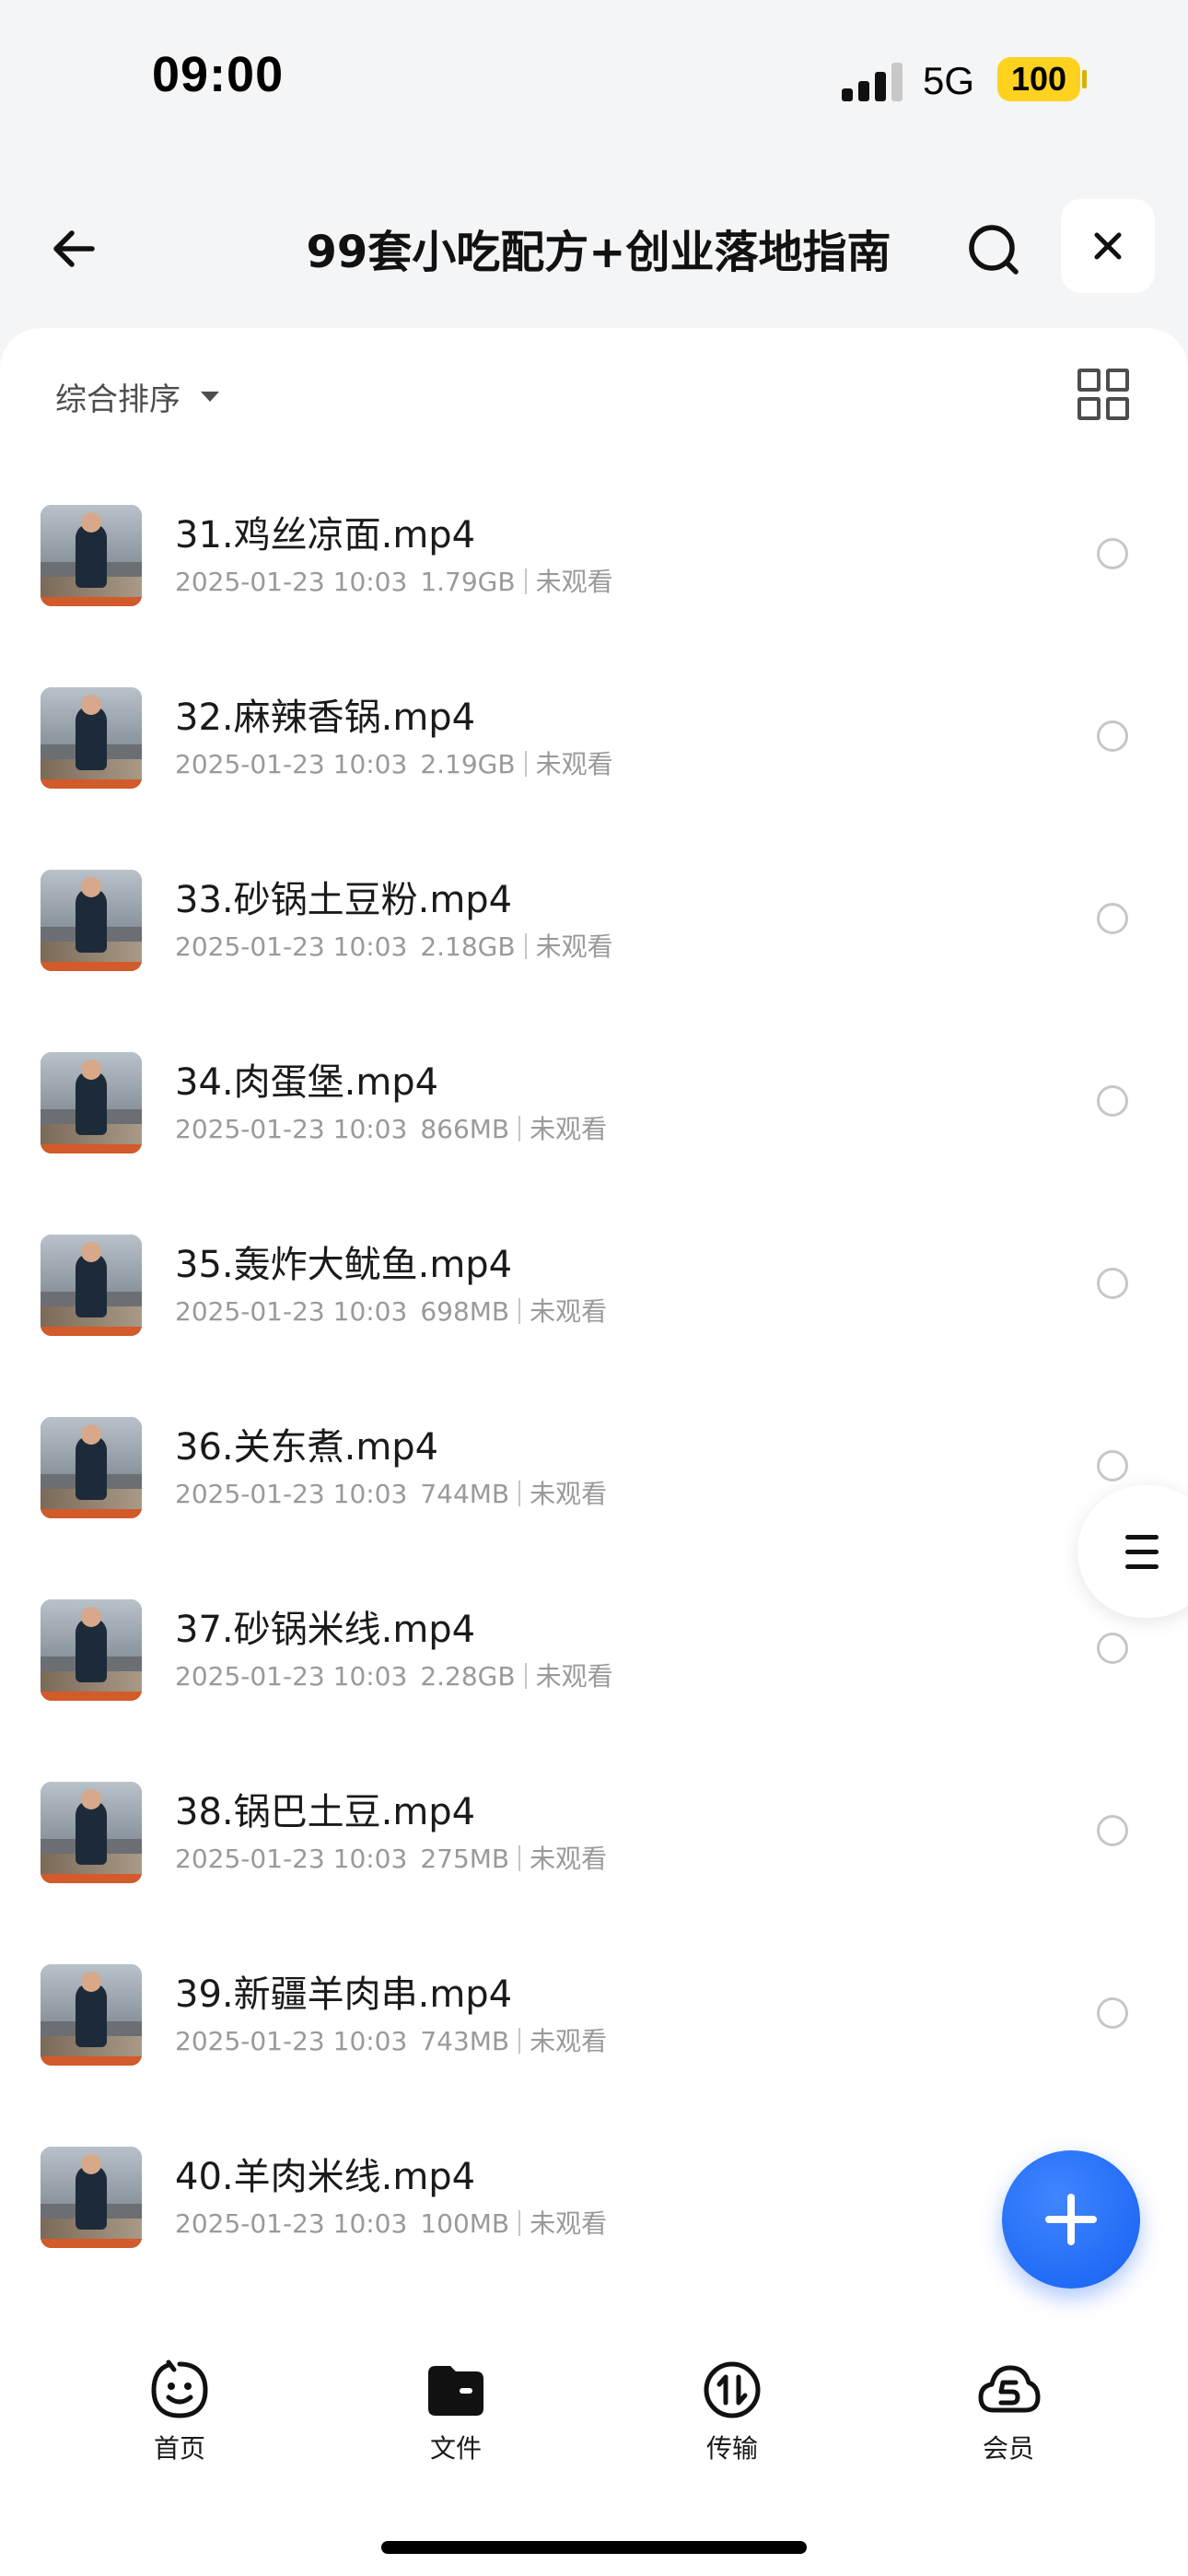 This screenshot has height=2576, width=1188. I want to click on arrow-left-icon, so click(74, 248).